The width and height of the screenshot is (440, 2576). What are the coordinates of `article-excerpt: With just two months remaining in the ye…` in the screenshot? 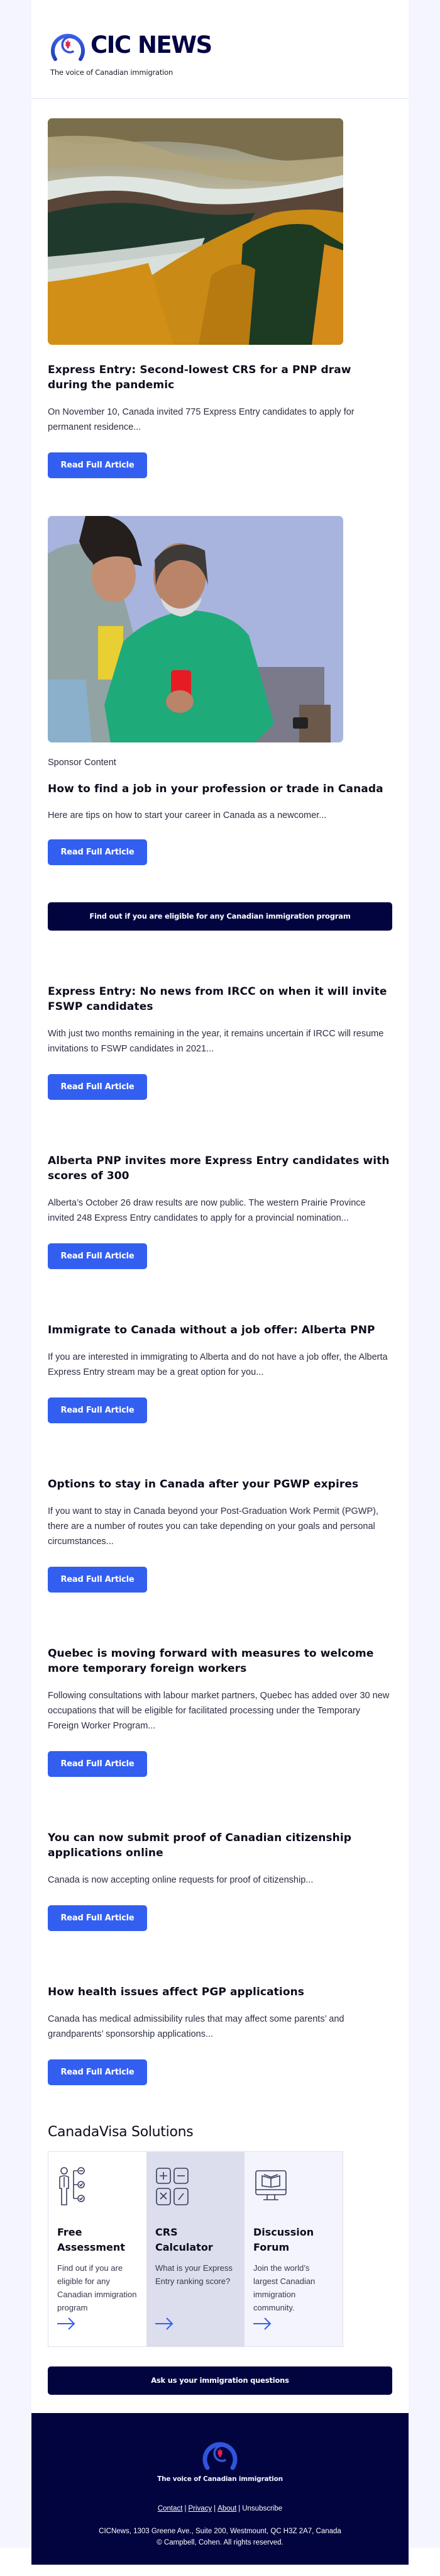 It's located at (216, 1041).